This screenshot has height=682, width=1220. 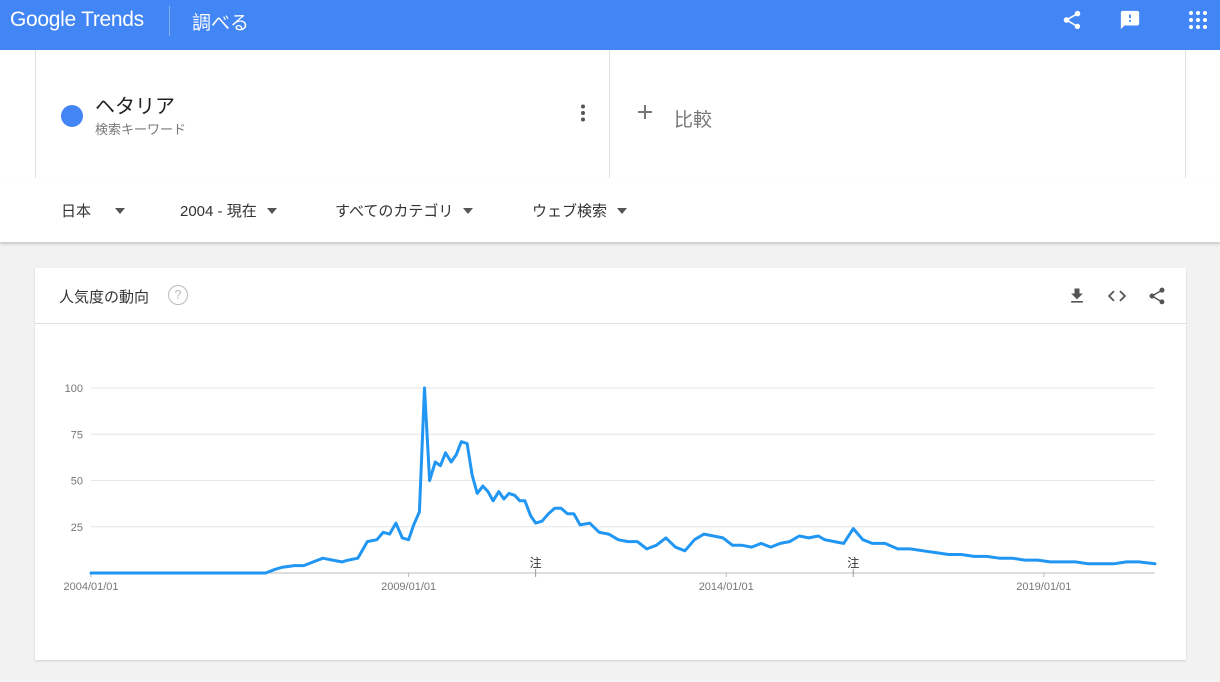 I want to click on y-tick-label: 100, so click(x=74, y=389).